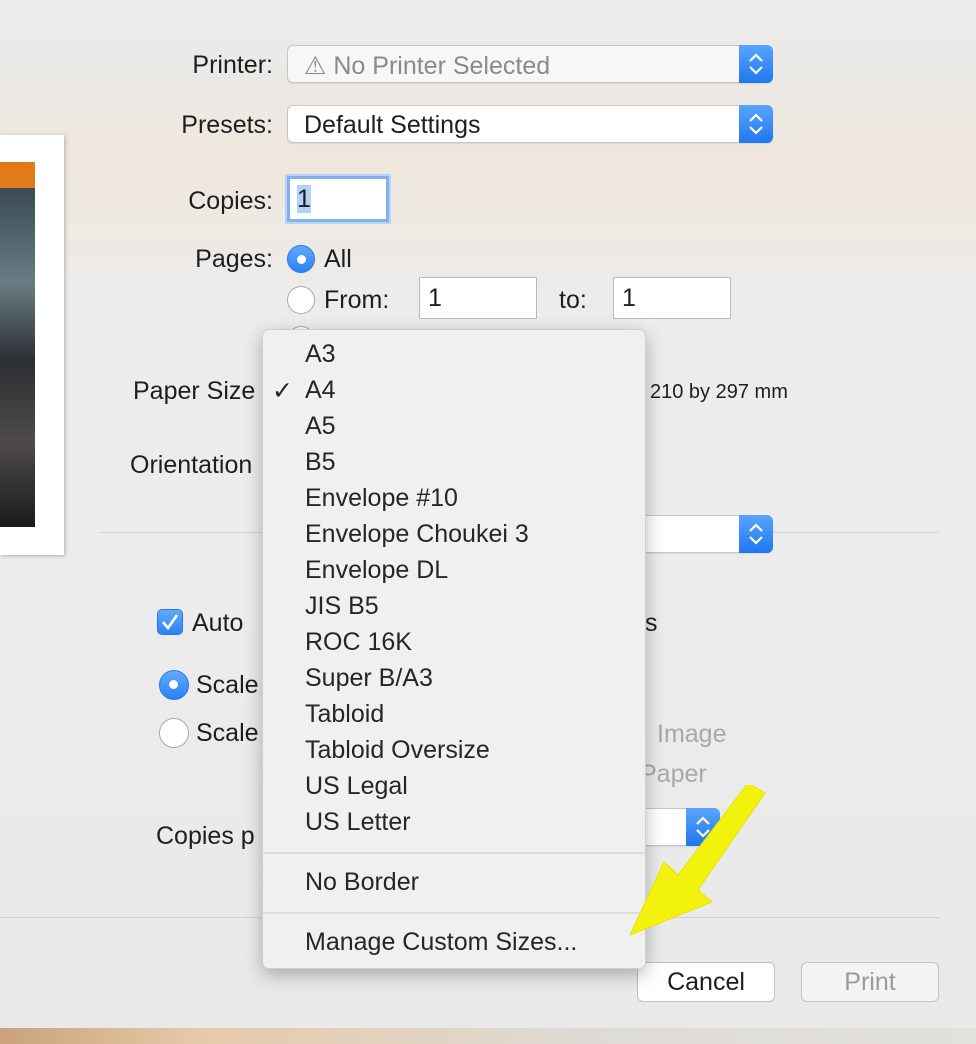  What do you see at coordinates (338, 259) in the screenshot?
I see `pages-all-label: All` at bounding box center [338, 259].